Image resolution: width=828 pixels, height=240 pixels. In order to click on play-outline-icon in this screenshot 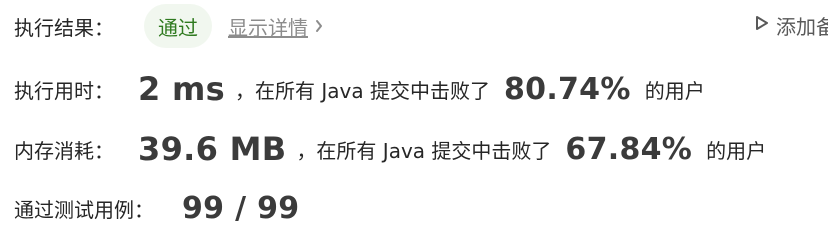, I will do `click(761, 25)`.